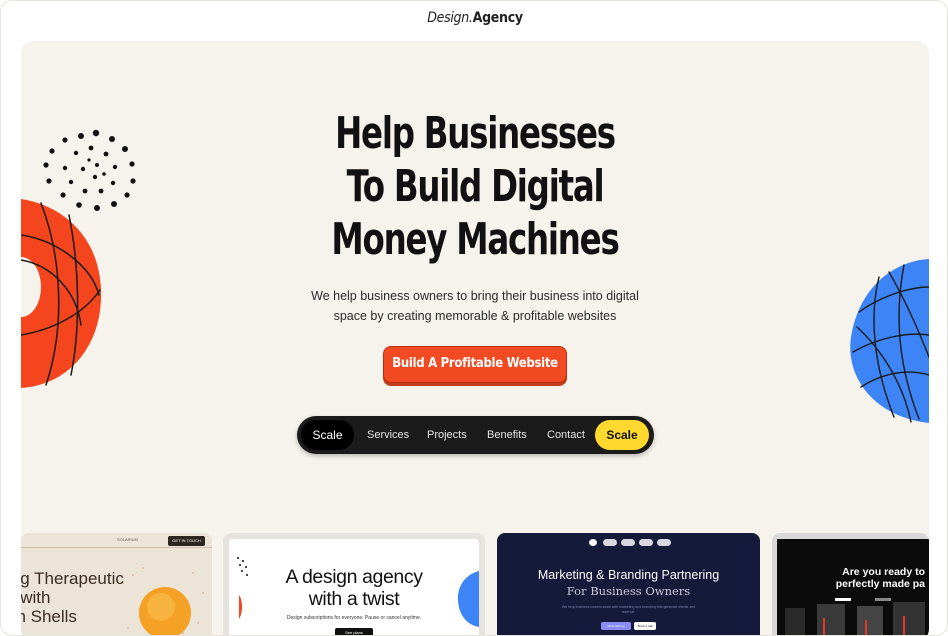  I want to click on card-1-title-line-2: y with, so click(36, 597).